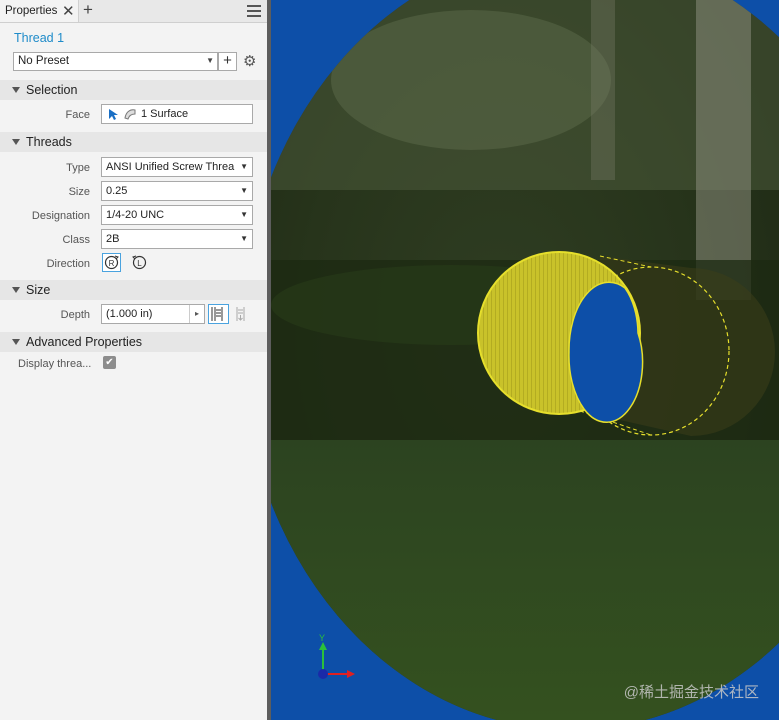  What do you see at coordinates (170, 167) in the screenshot?
I see `type-value: ANSI Unified Screw Threa` at bounding box center [170, 167].